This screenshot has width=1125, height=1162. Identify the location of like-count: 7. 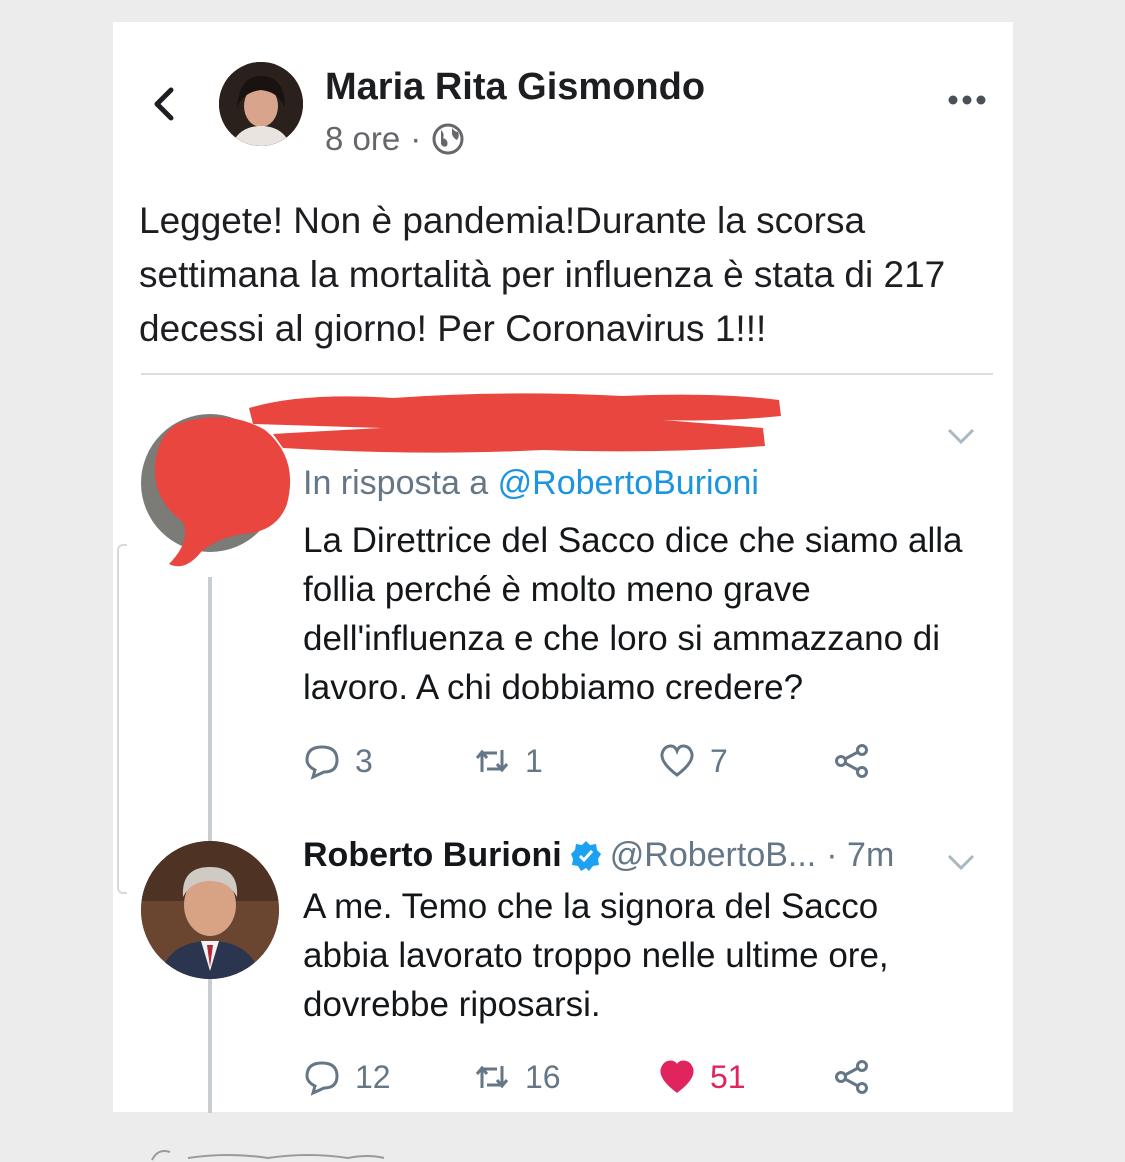
(719, 760).